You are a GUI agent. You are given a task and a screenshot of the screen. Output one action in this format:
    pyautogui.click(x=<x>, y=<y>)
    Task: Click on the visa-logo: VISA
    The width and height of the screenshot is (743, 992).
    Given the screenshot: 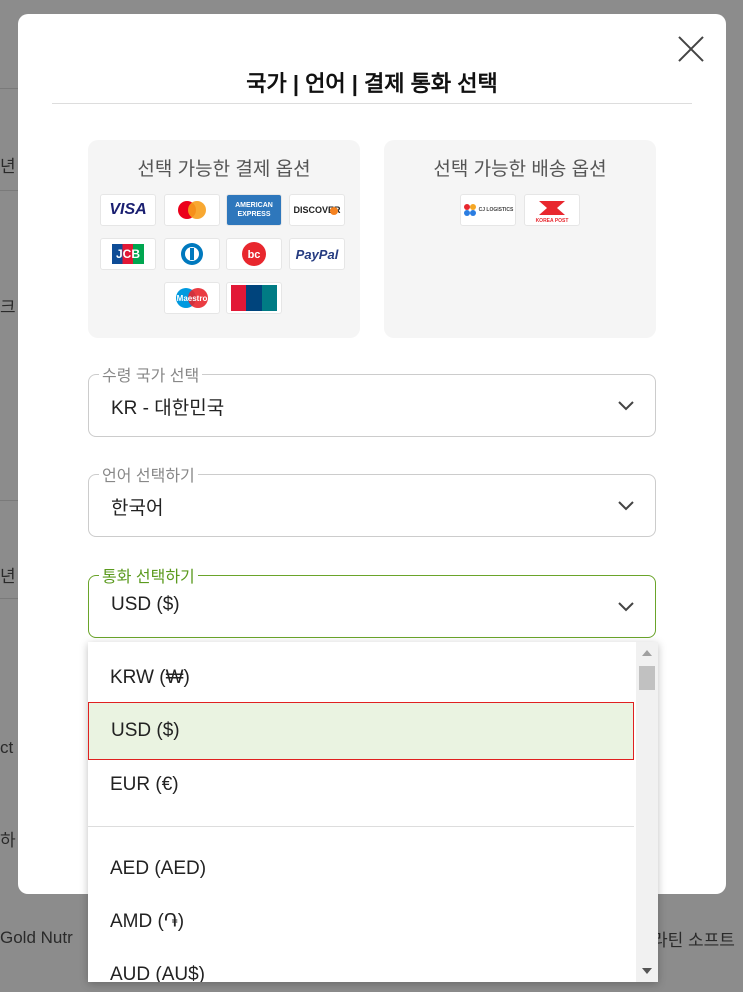 What is the action you would take?
    pyautogui.click(x=128, y=210)
    